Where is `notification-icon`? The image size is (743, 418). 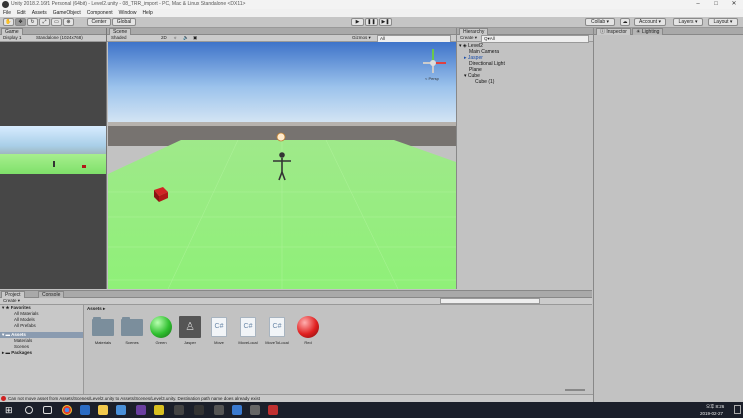 notification-icon is located at coordinates (737, 409).